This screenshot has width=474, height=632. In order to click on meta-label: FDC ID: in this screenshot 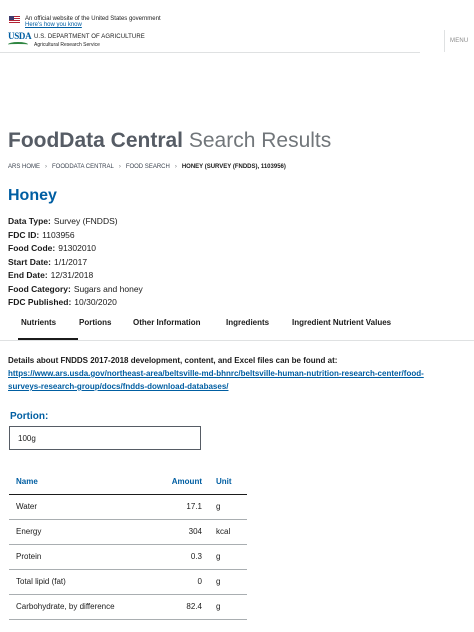, I will do `click(24, 234)`.